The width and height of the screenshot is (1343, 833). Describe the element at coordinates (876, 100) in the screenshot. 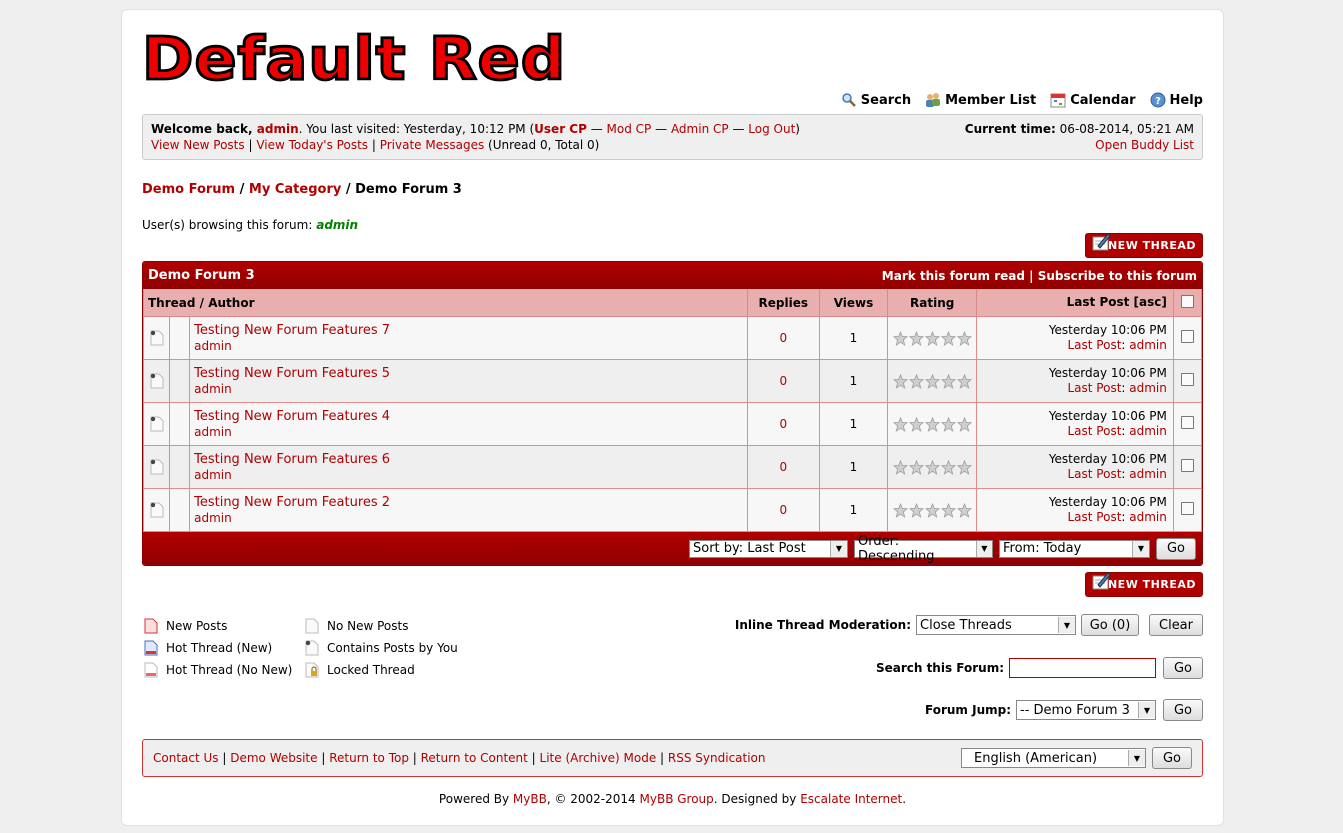

I see `menu-search: Search` at that location.